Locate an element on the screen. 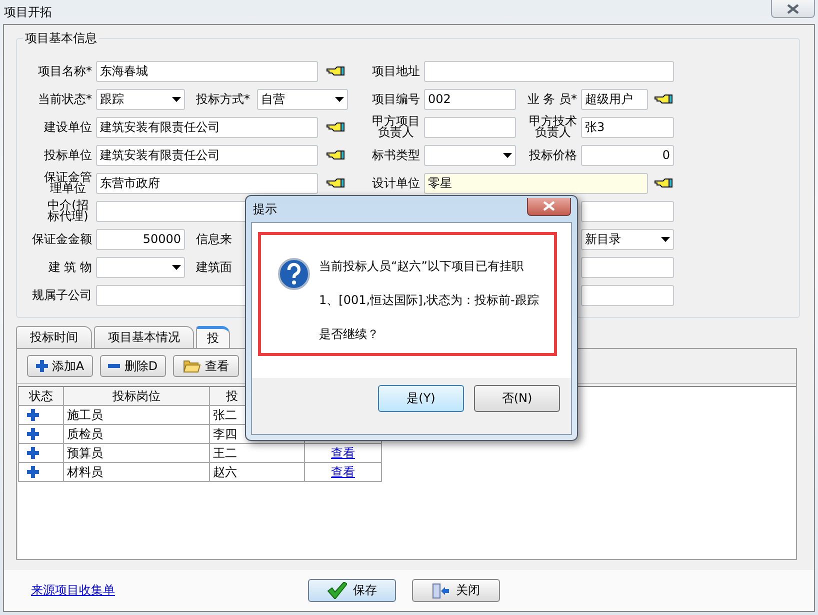  close-button: 关闭 is located at coordinates (456, 590).